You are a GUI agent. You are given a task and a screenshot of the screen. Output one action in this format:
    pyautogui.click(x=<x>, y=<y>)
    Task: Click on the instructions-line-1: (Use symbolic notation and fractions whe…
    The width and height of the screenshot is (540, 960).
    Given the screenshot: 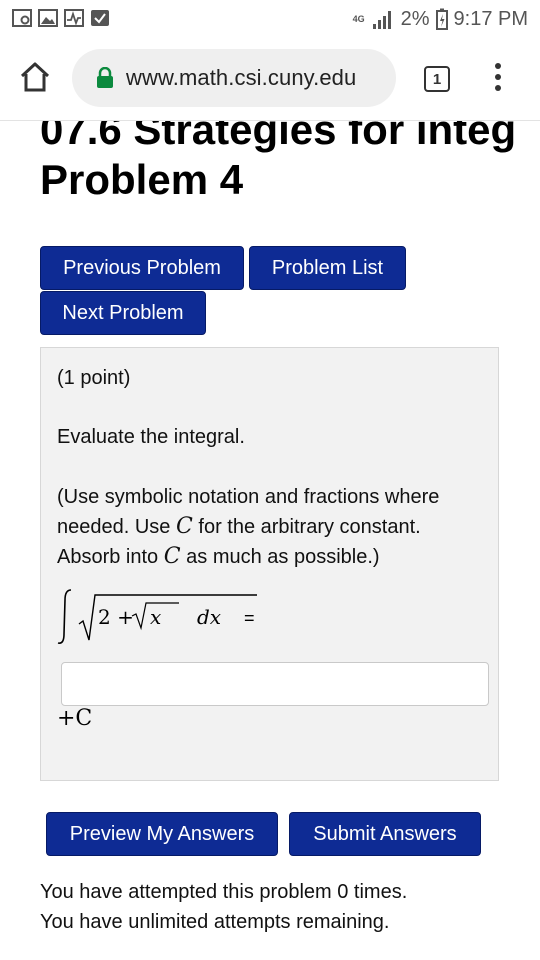 What is the action you would take?
    pyautogui.click(x=248, y=497)
    